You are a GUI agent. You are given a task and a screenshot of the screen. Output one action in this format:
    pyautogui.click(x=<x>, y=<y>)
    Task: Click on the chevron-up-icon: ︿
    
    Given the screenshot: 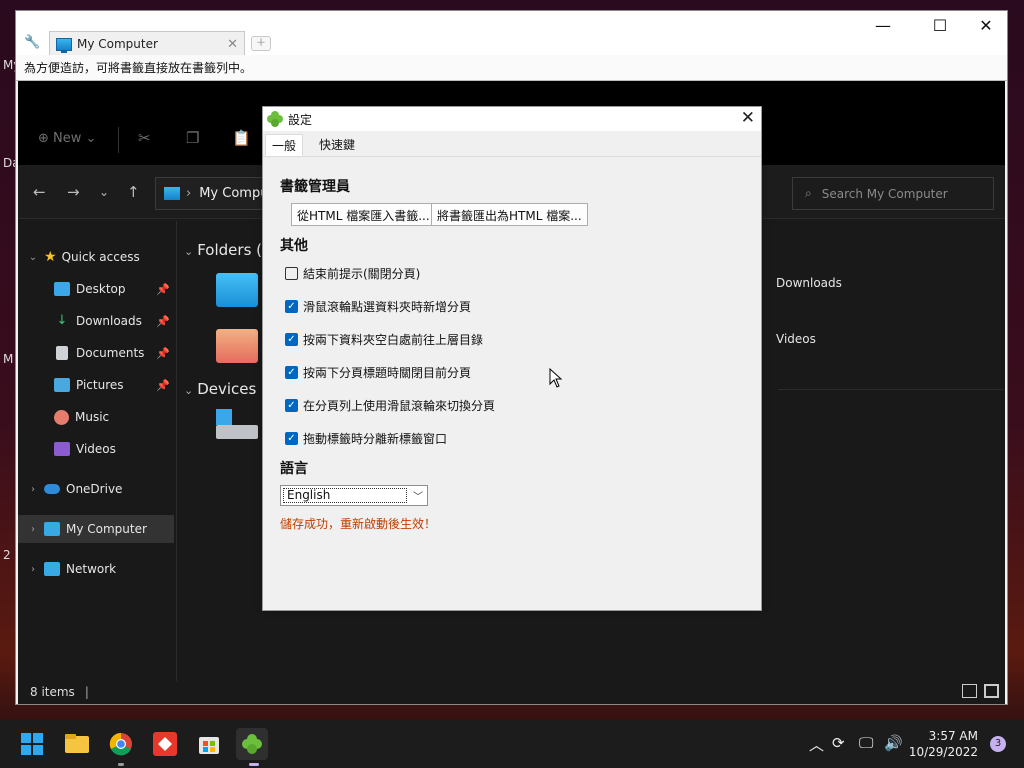 What is the action you would take?
    pyautogui.click(x=816, y=744)
    